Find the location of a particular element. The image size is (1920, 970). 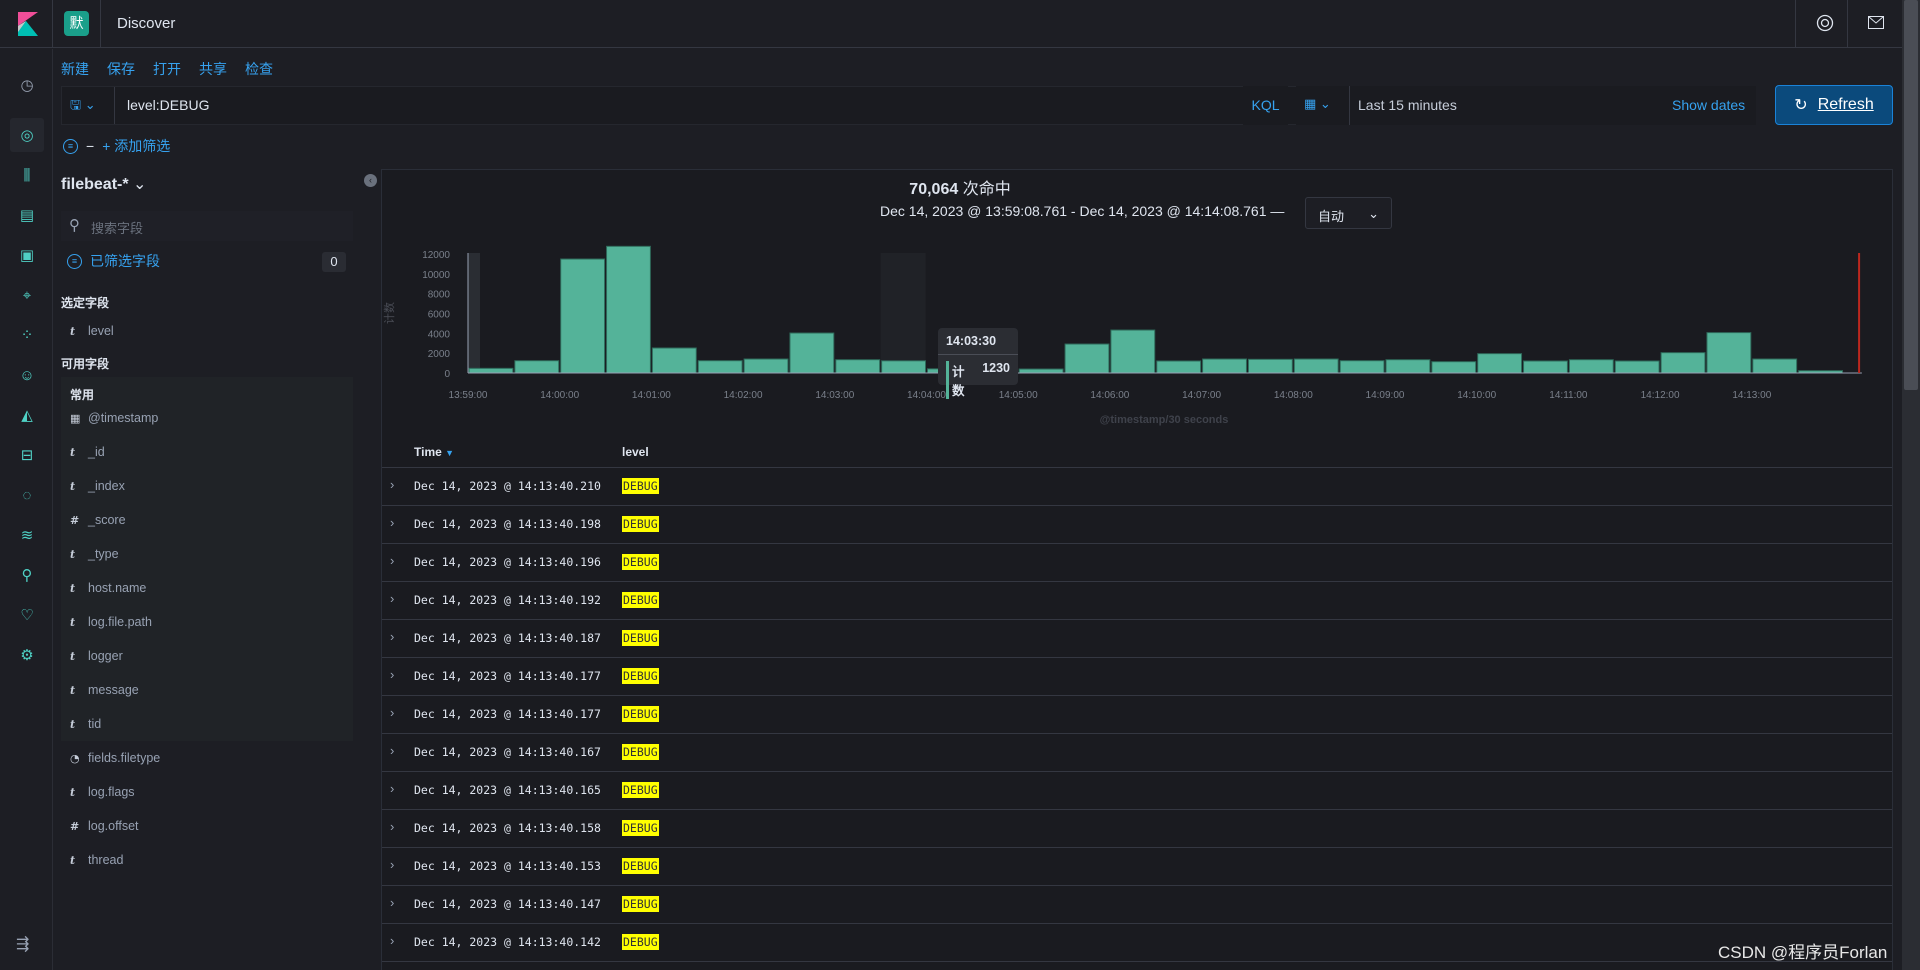

table-row: › Dec 14, 2023 @ 14:13:40.158 DEBUG is located at coordinates (1137, 829).